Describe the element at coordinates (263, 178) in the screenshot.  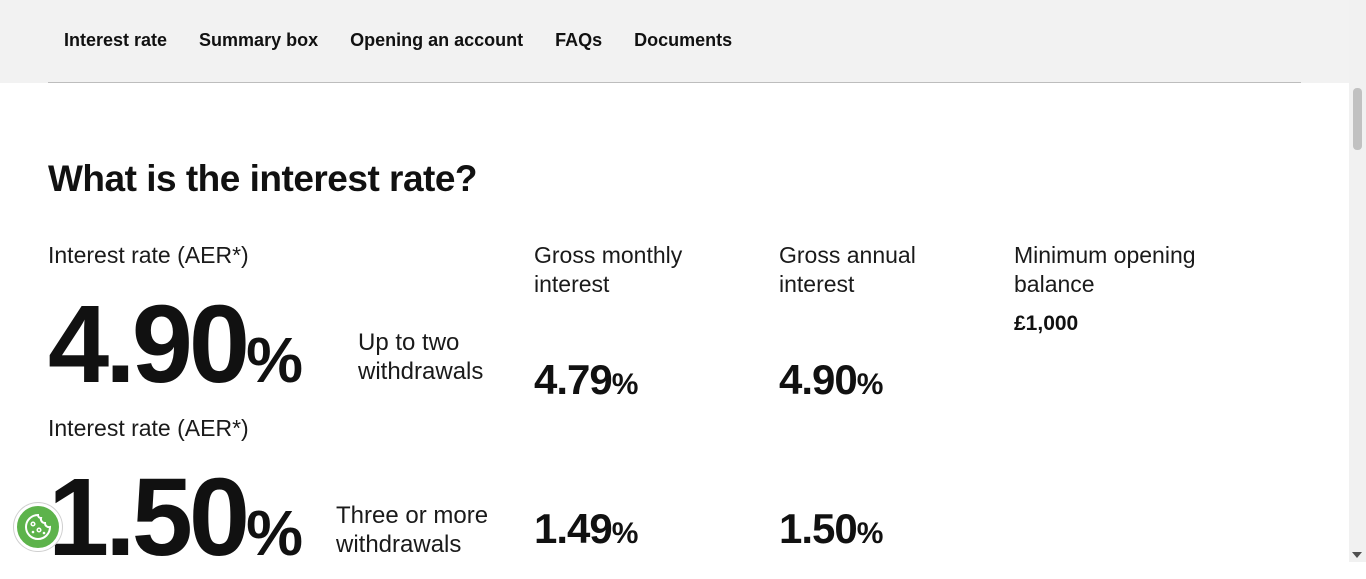
I see `section-heading: What is the interest rate?` at that location.